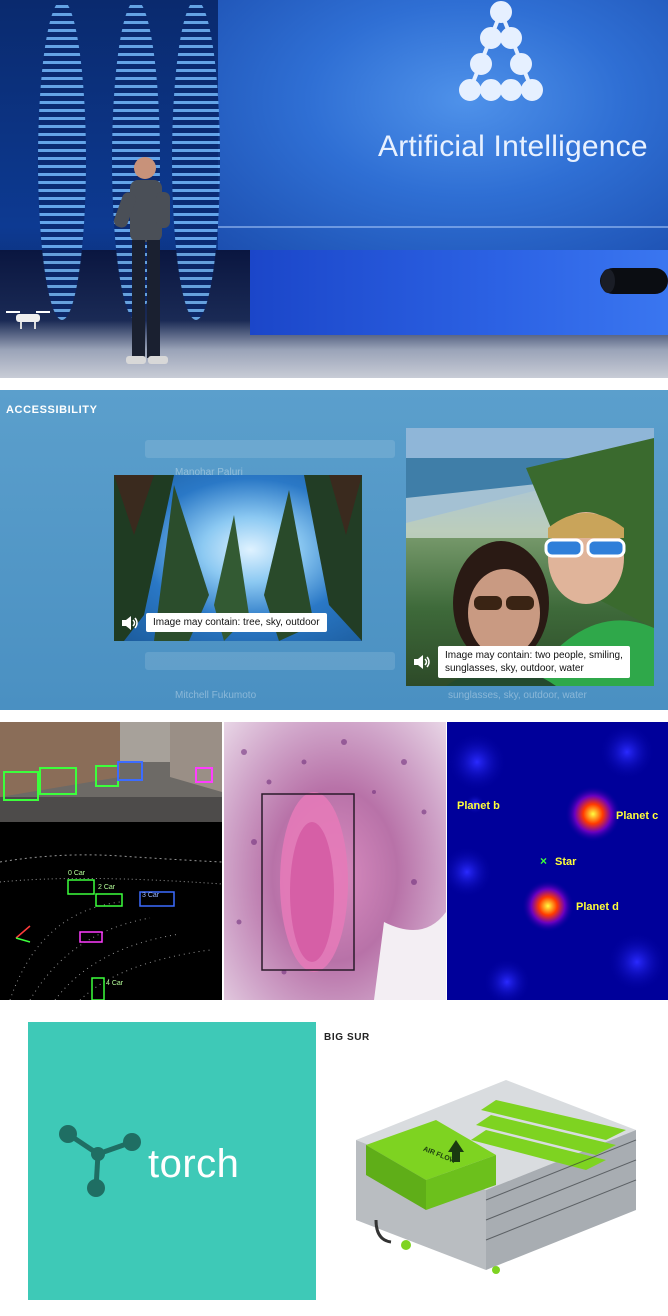 This screenshot has height=1316, width=668. Describe the element at coordinates (534, 655) in the screenshot. I see `selfie-alt-caption-line: Image may contain: two people, smiling,` at that location.